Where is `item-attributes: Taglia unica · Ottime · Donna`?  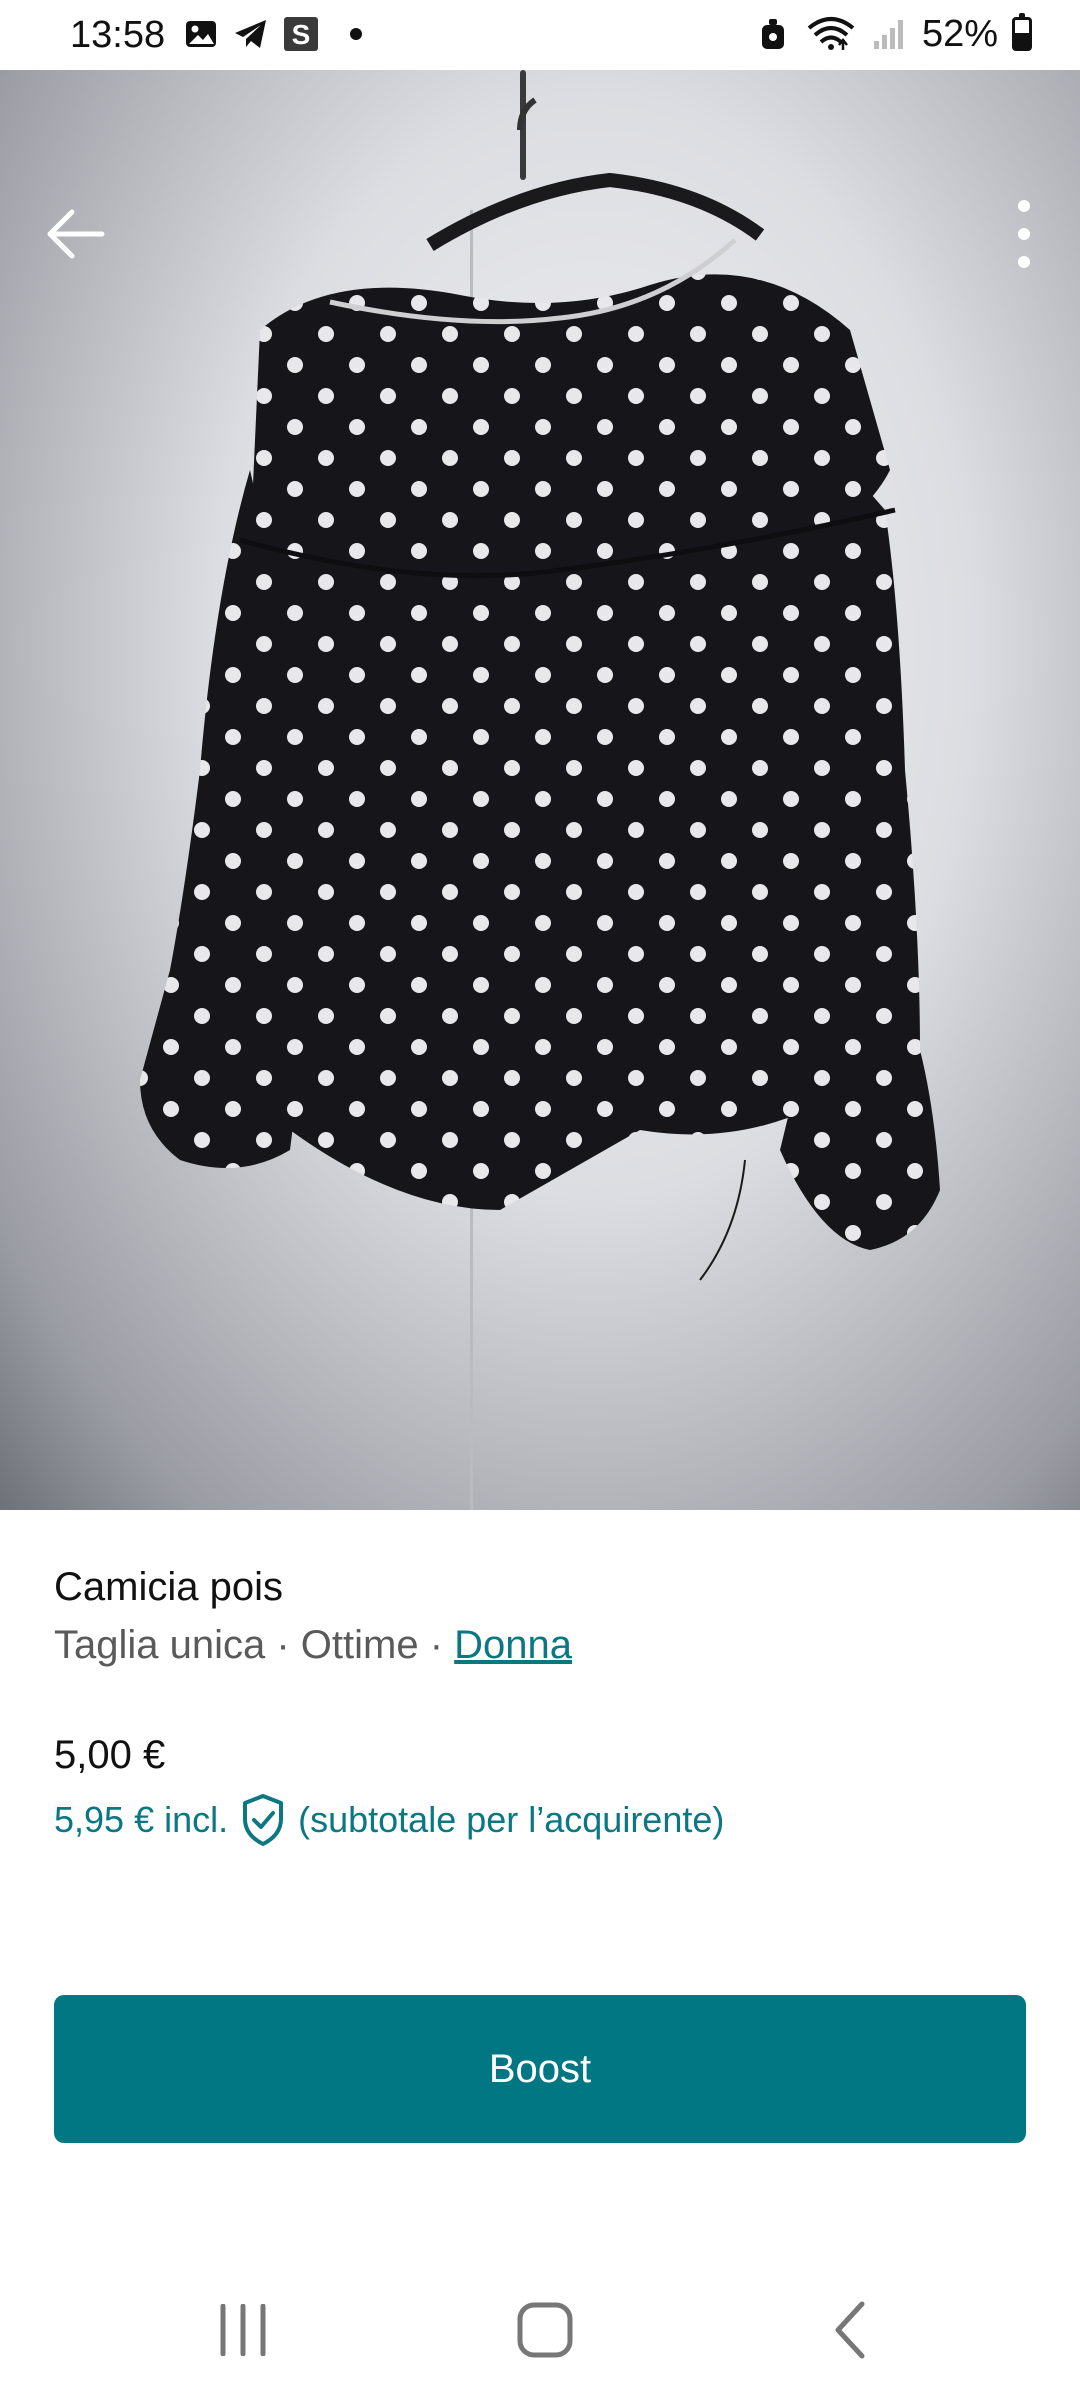
item-attributes: Taglia unica · Ottime · Donna is located at coordinates (313, 1645).